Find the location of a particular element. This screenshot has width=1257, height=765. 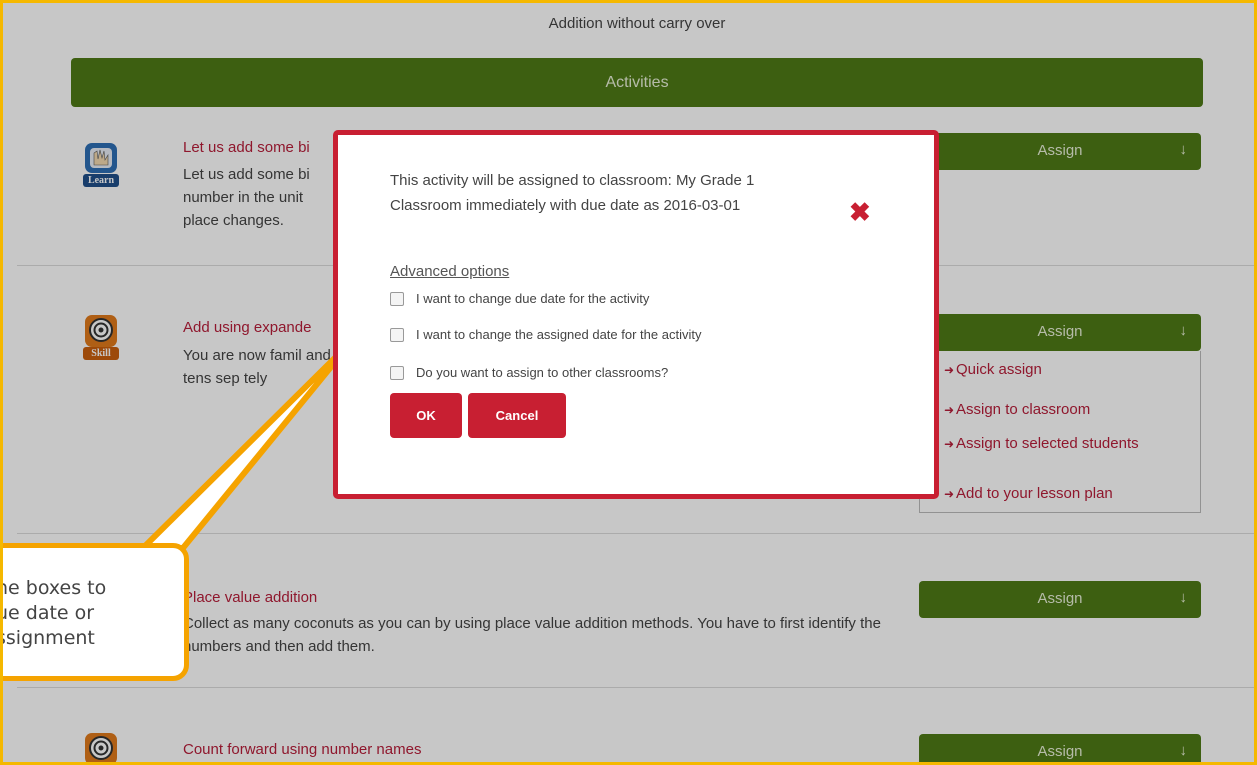

callout-line: ssignment is located at coordinates (47, 638).